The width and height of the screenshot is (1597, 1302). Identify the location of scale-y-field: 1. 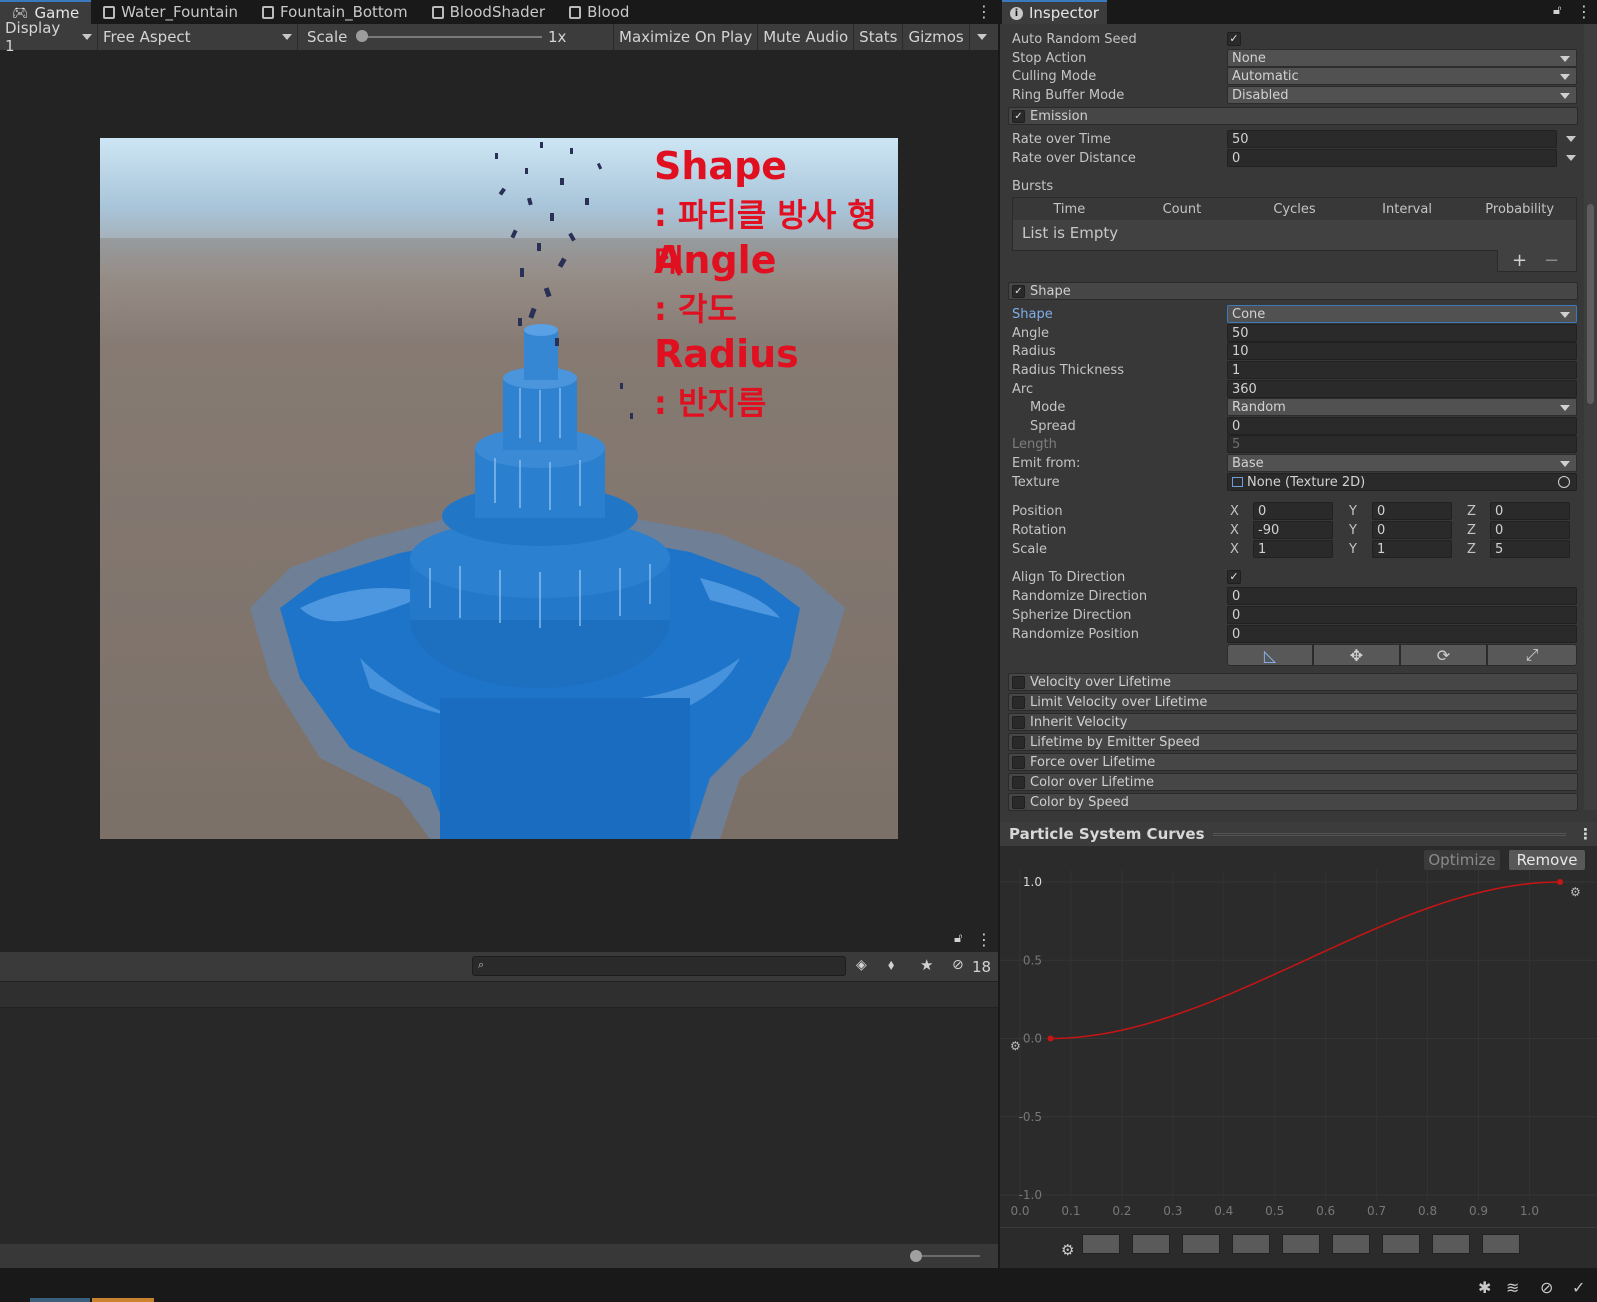
(1412, 549).